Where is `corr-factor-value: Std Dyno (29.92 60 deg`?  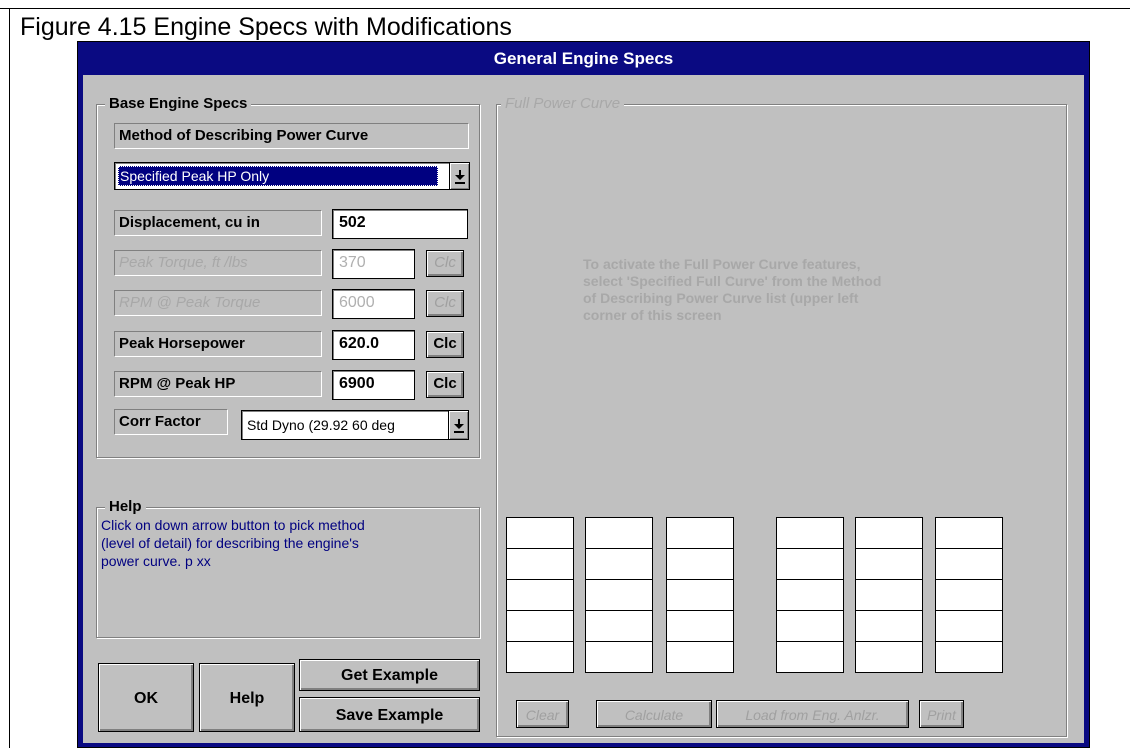 corr-factor-value: Std Dyno (29.92 60 deg is located at coordinates (321, 425).